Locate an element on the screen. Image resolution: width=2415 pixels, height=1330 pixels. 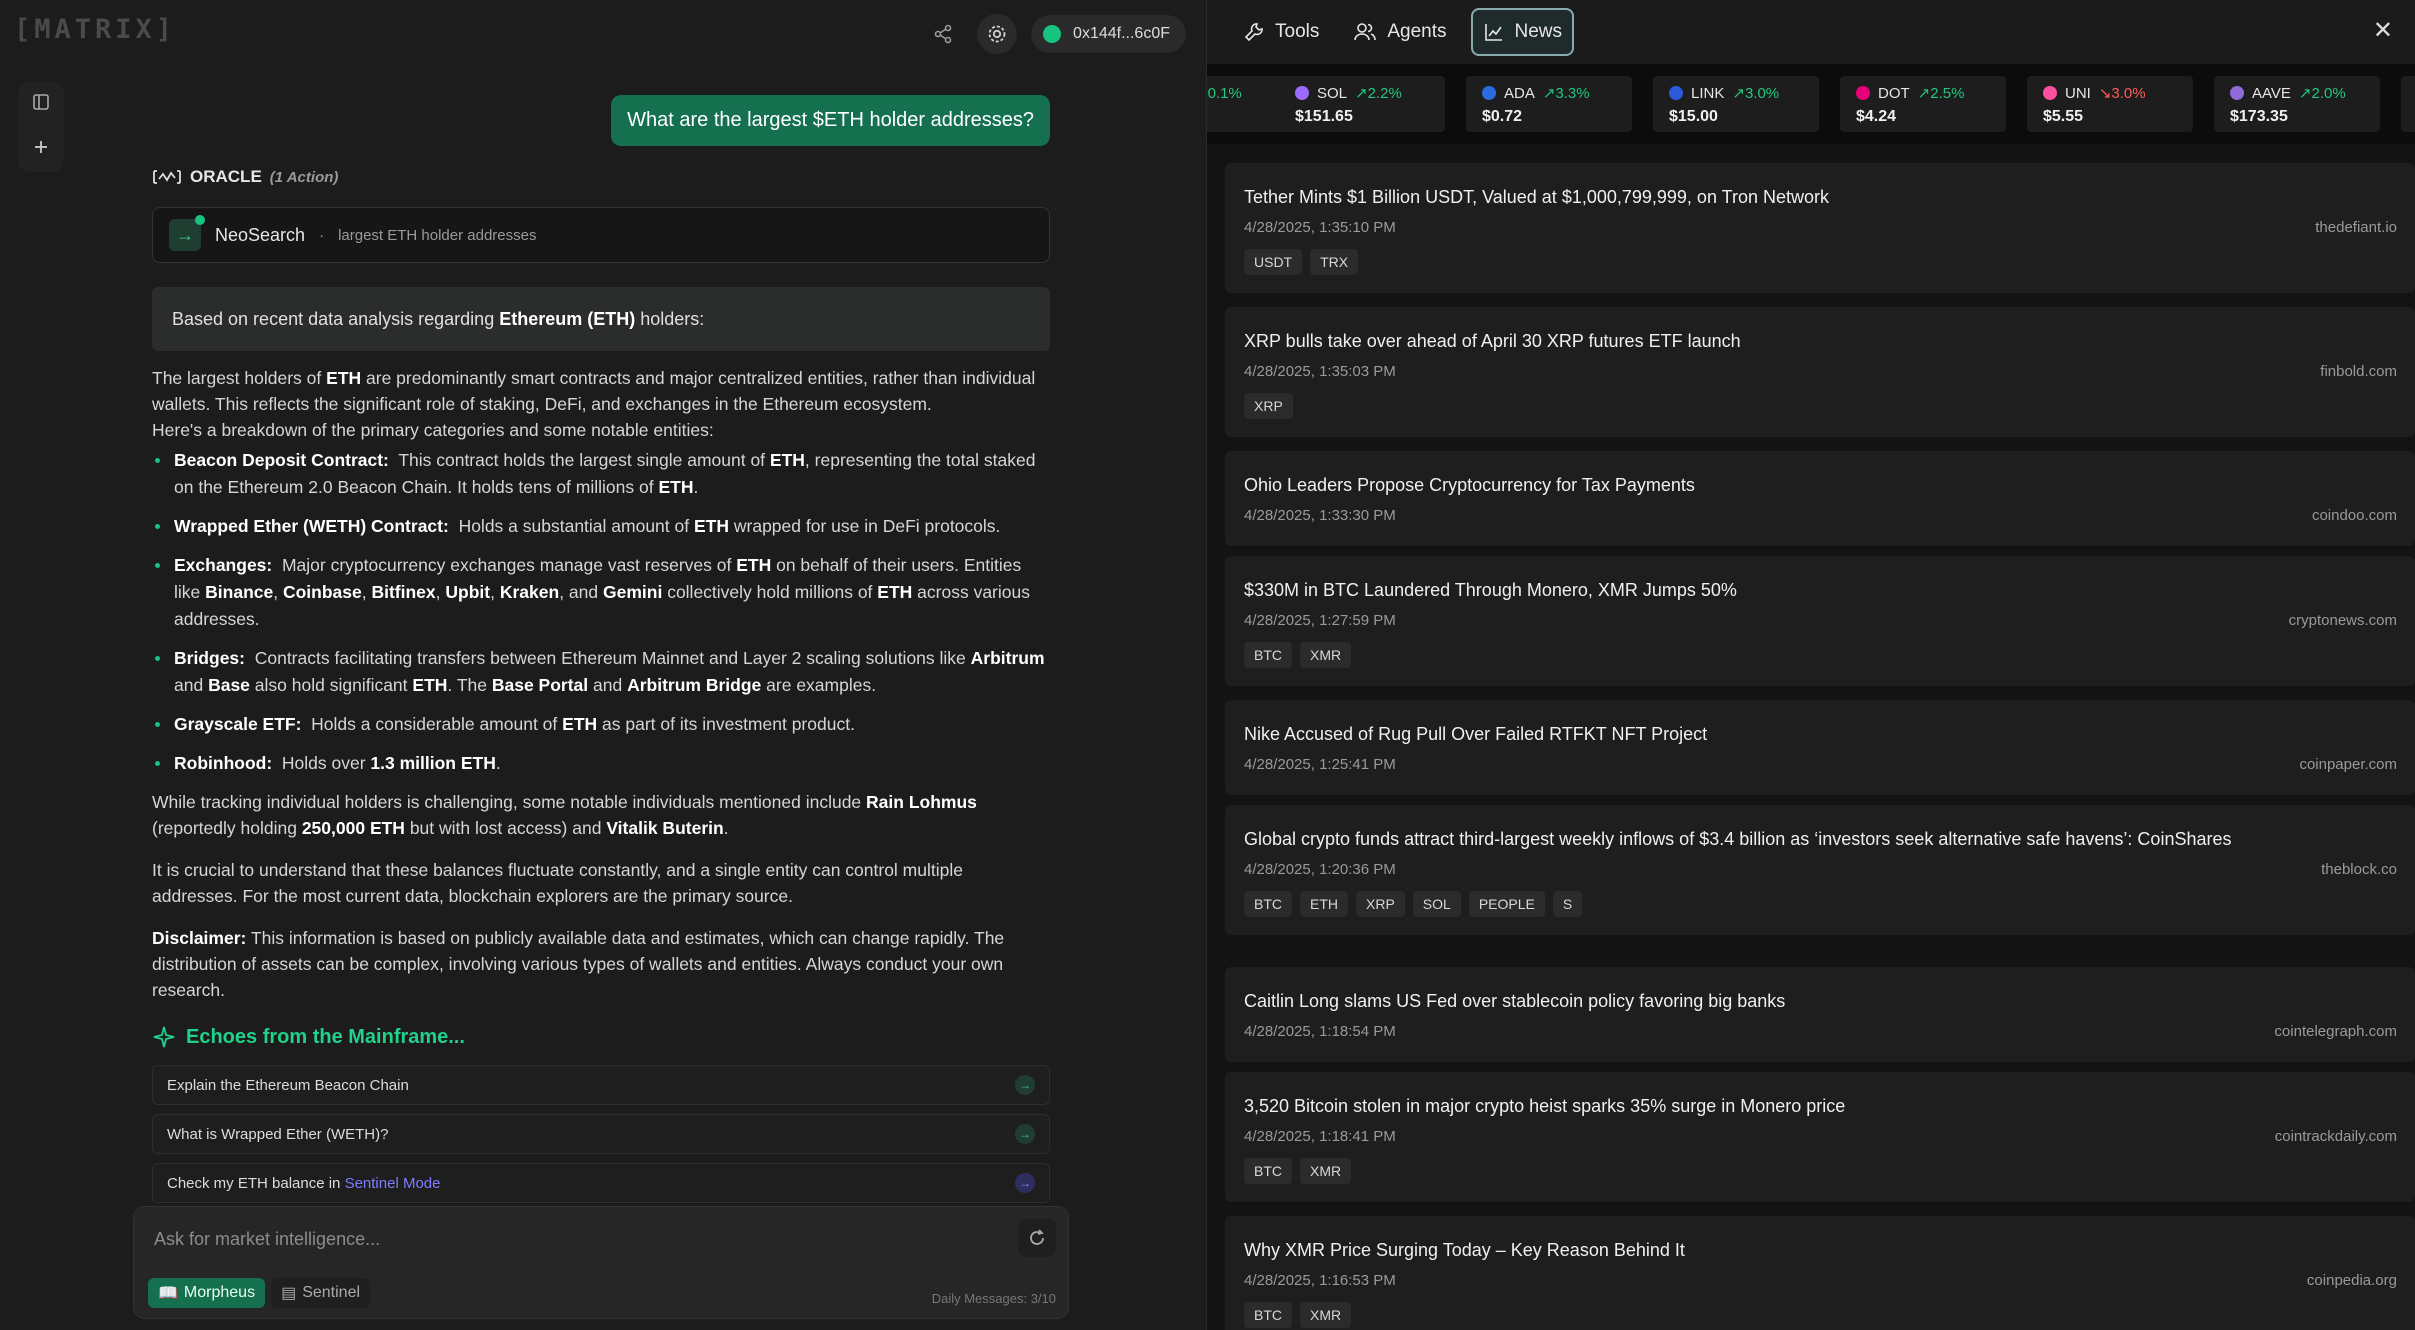
close-panel-button: ✕ is located at coordinates (2383, 30).